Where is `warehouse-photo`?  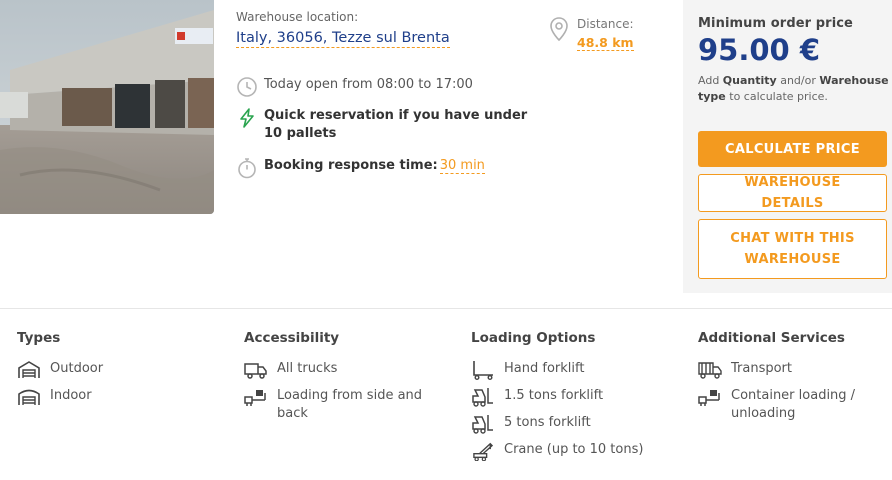 warehouse-photo is located at coordinates (107, 107).